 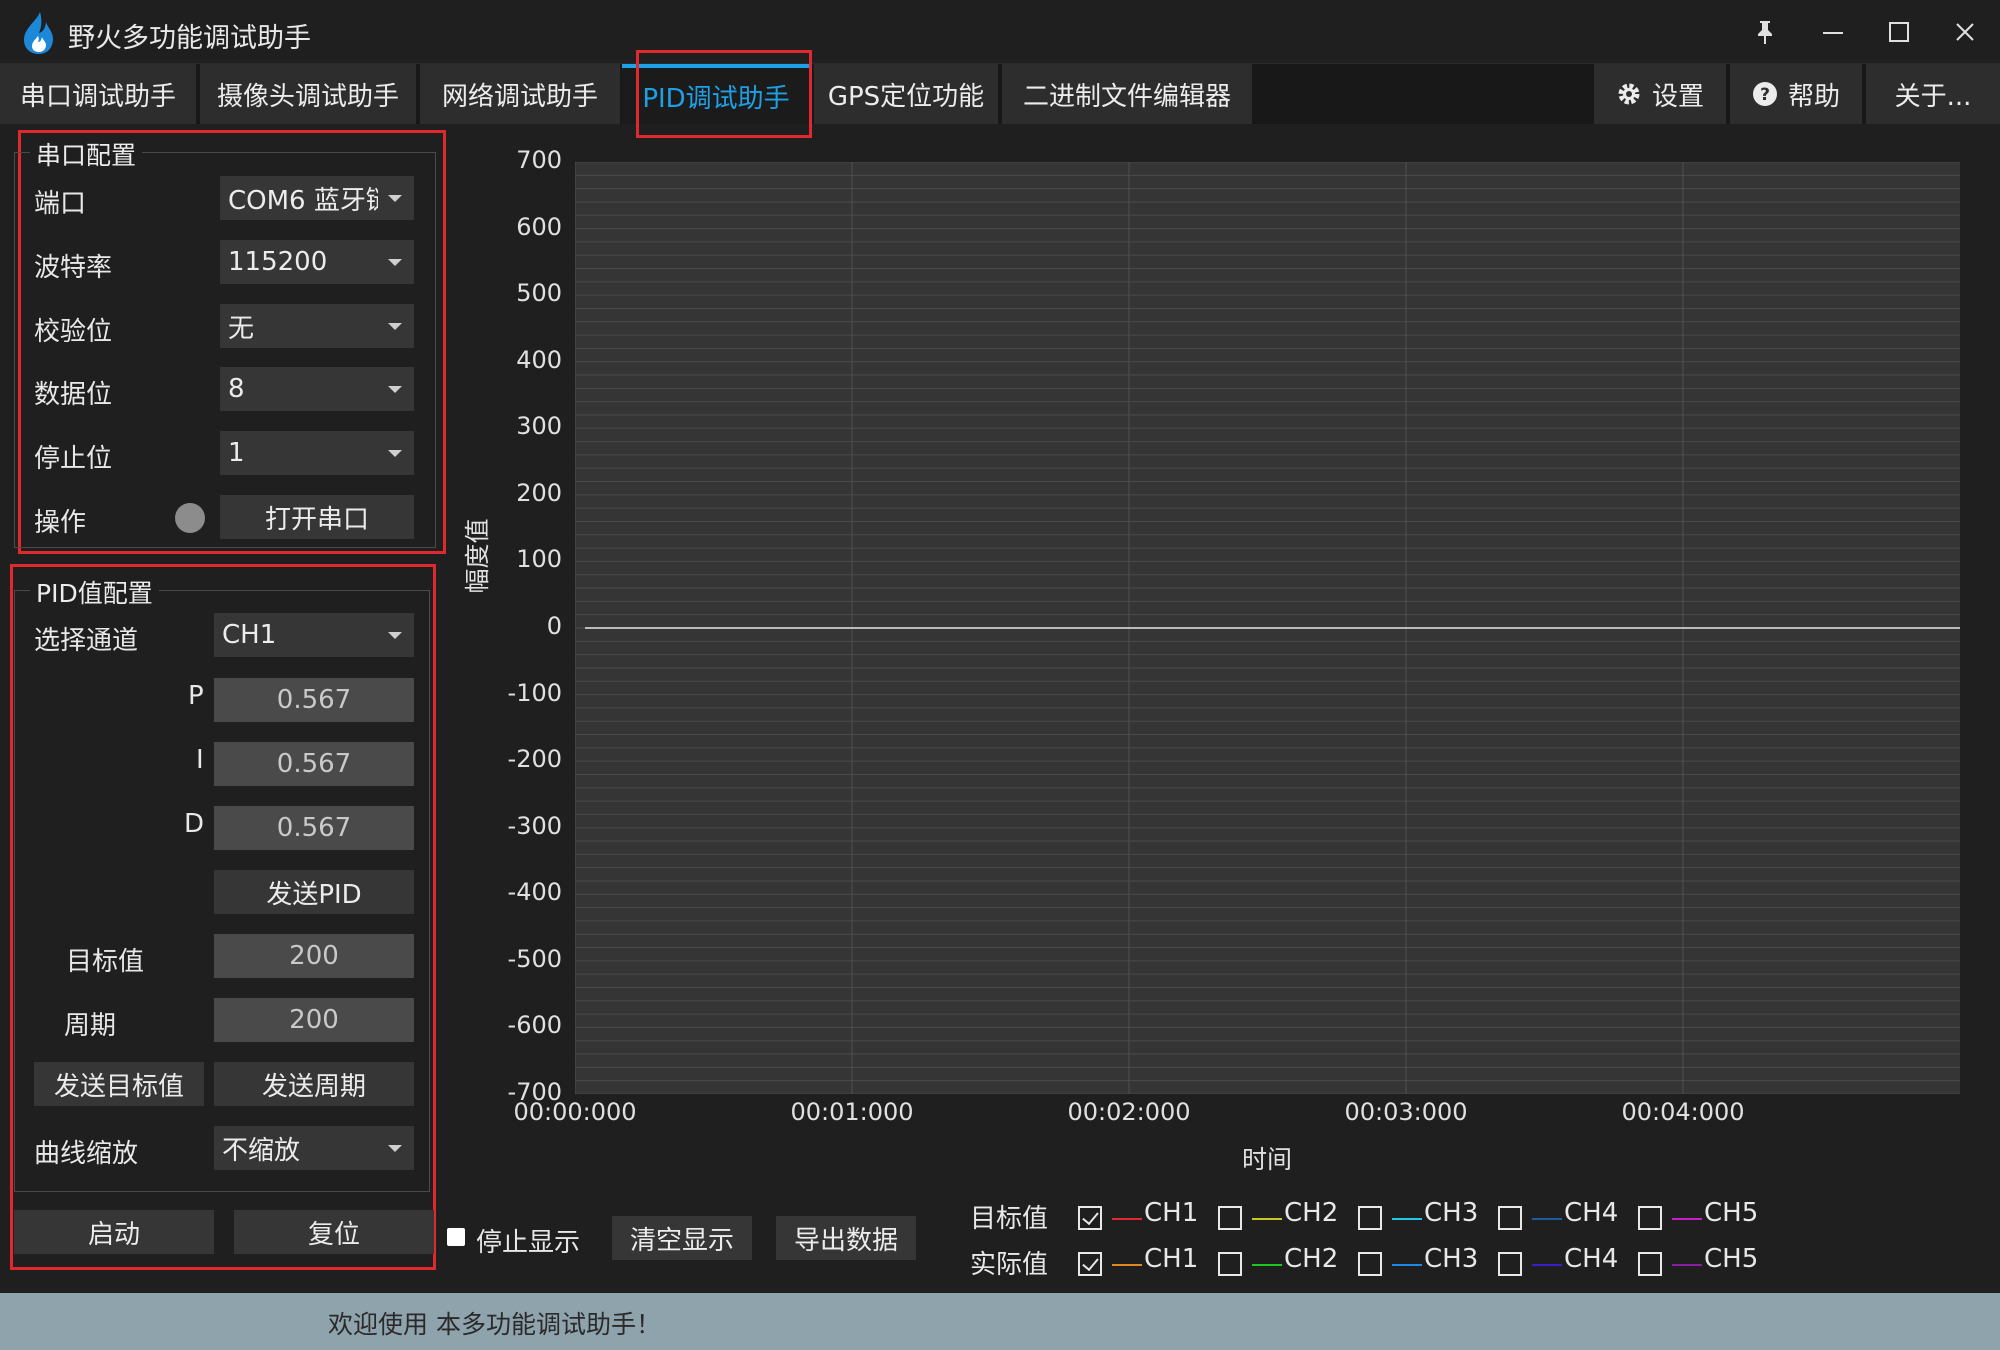 I want to click on serial-config-title: 串口配置, so click(x=86, y=154).